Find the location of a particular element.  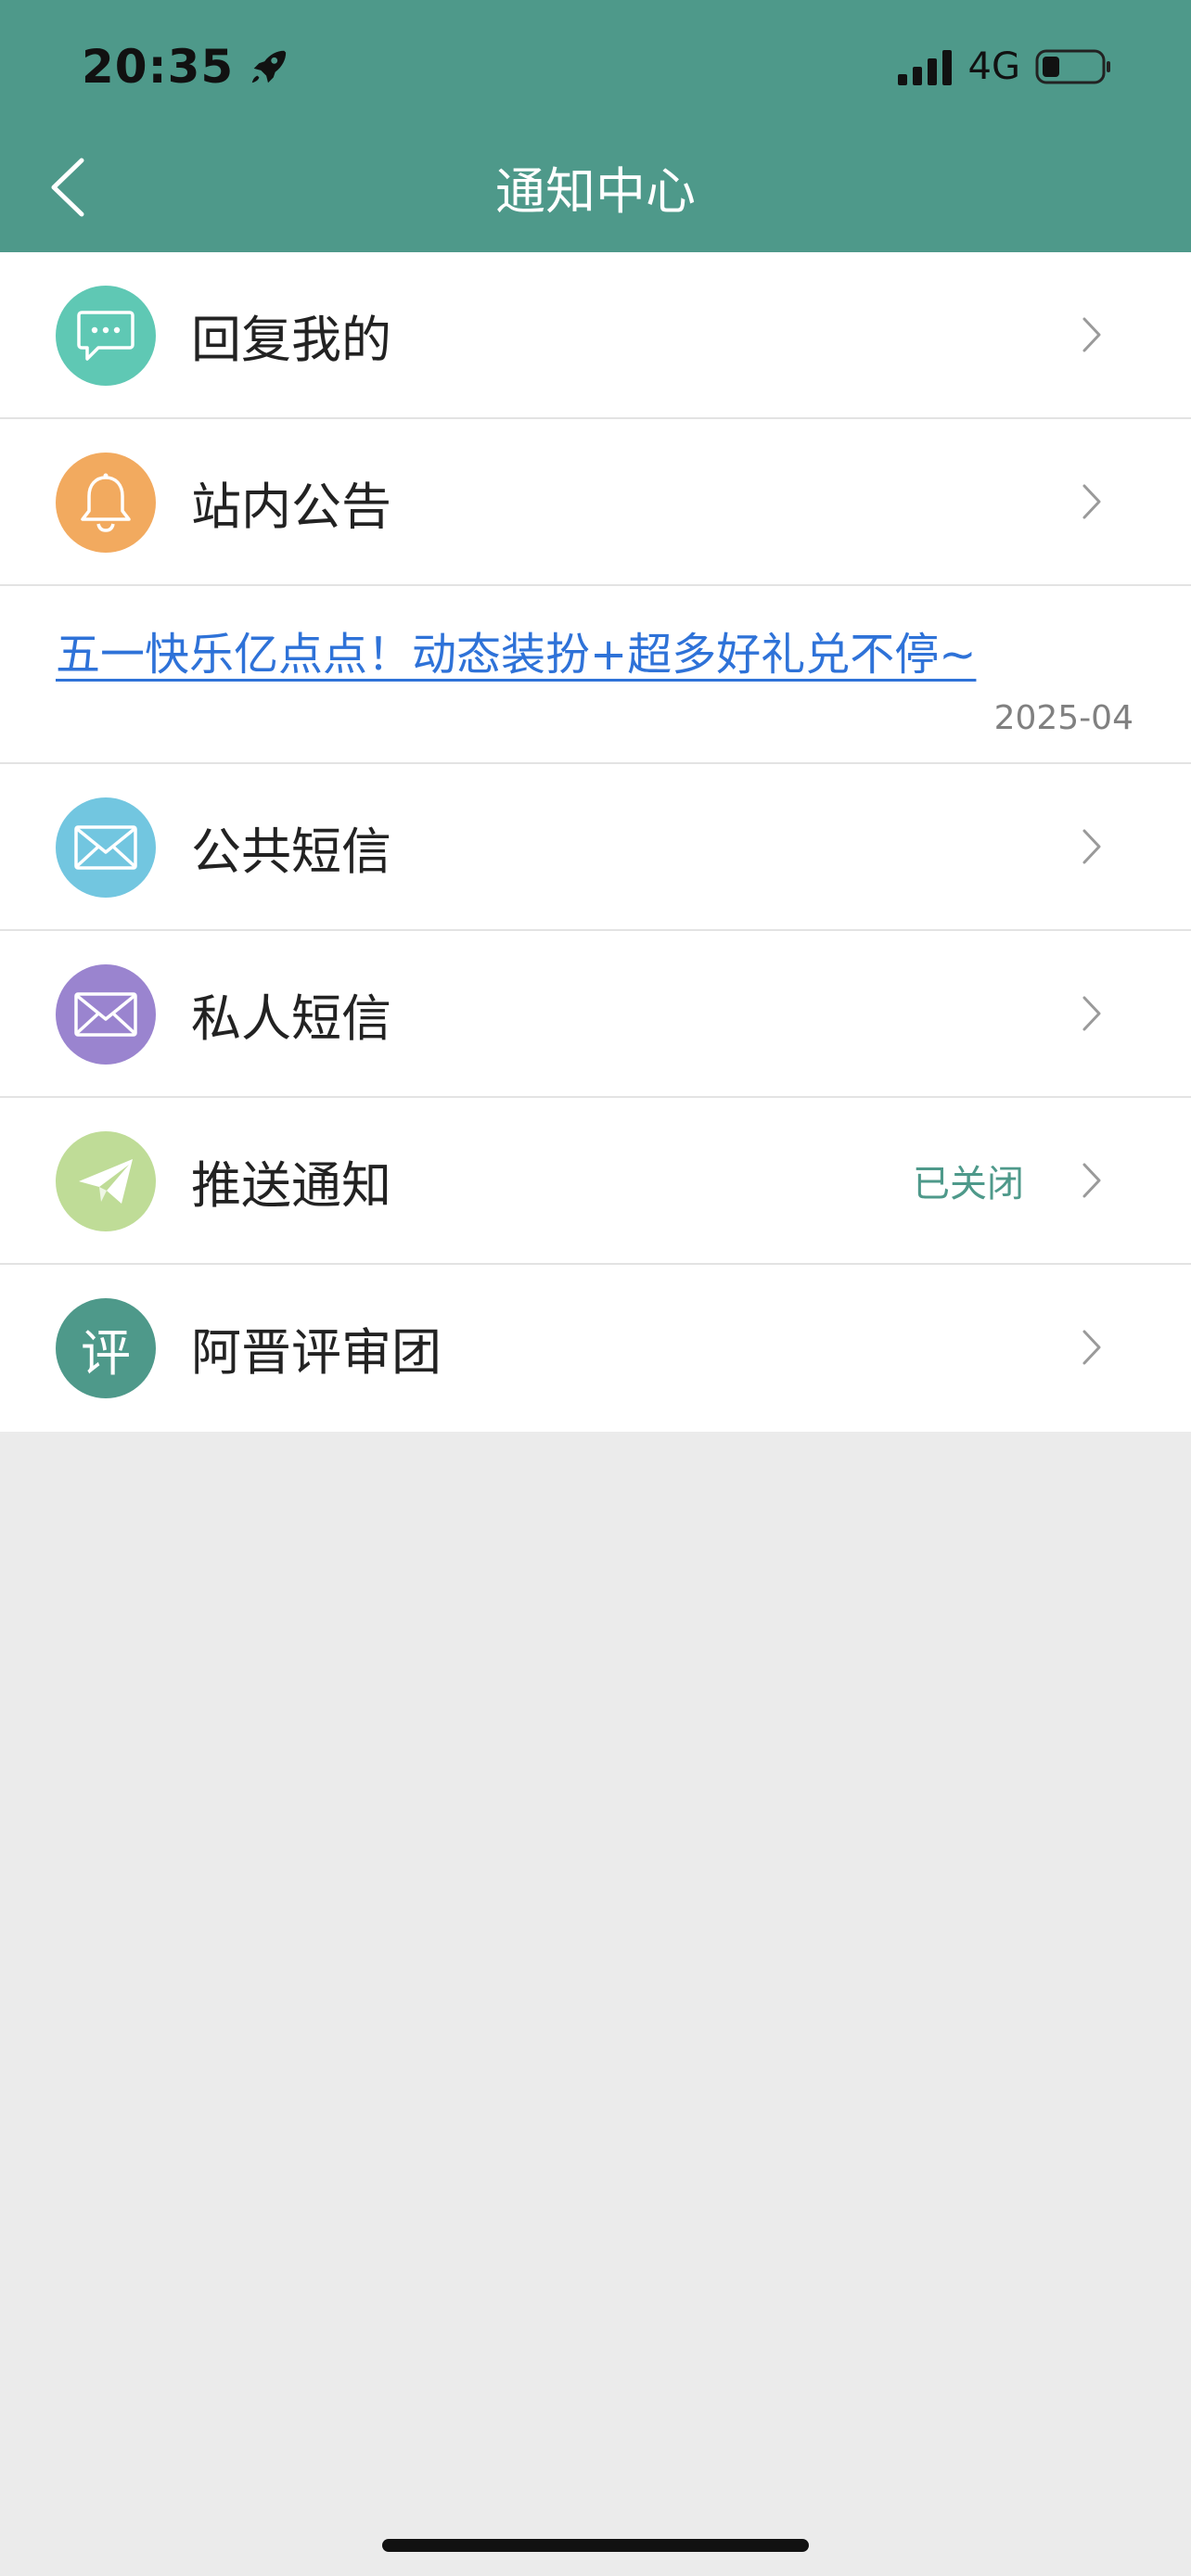

list-item-review-panel: 评 阿晋评审团 is located at coordinates (595, 1348).